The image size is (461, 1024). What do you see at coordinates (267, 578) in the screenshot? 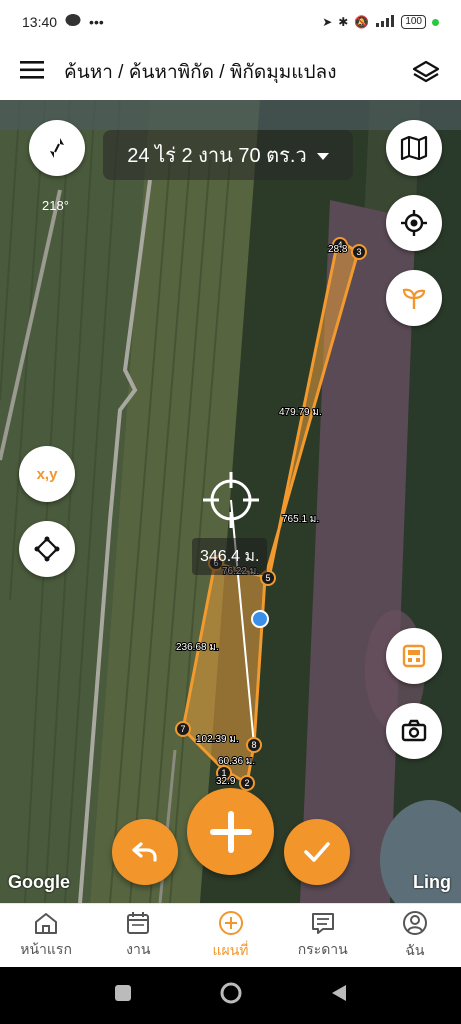
I see `vertex-number: 5` at bounding box center [267, 578].